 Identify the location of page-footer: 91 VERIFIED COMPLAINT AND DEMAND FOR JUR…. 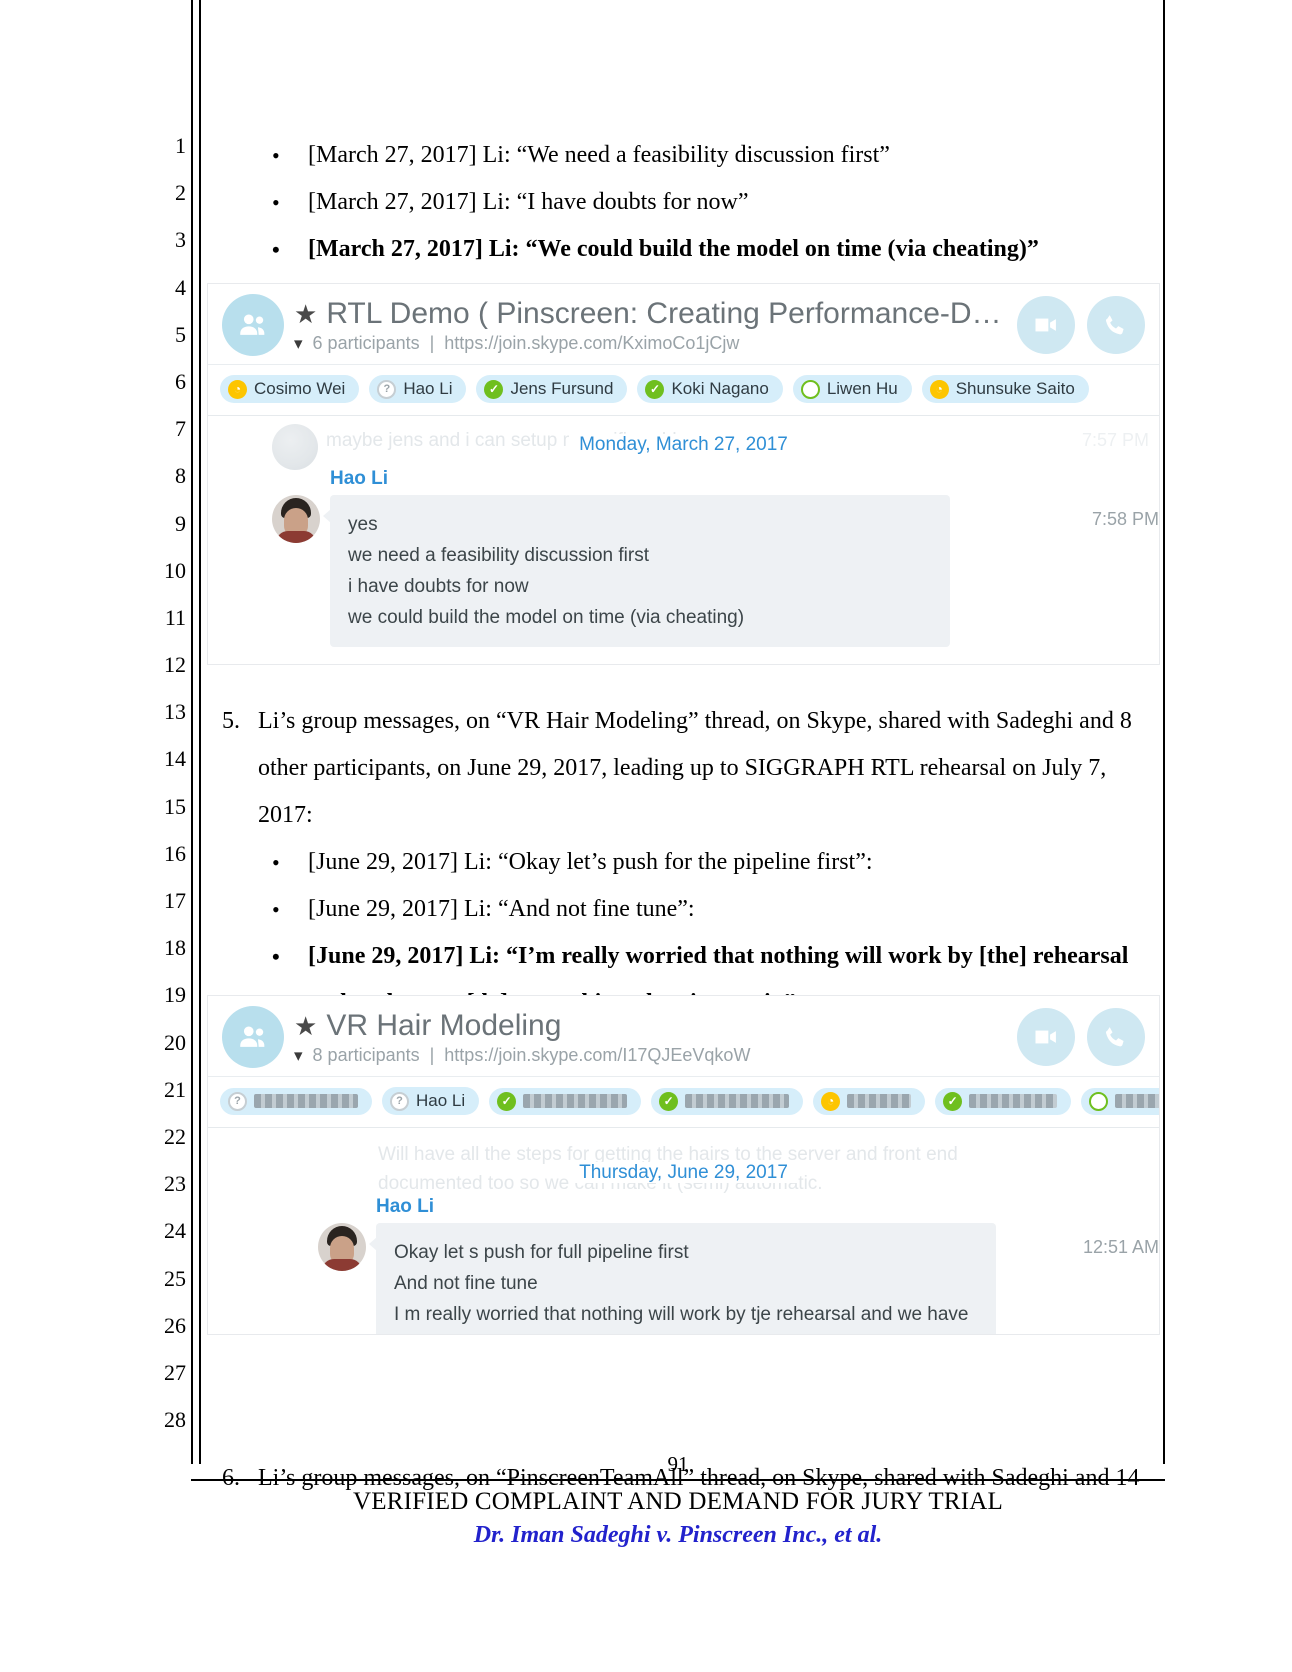
(678, 1500).